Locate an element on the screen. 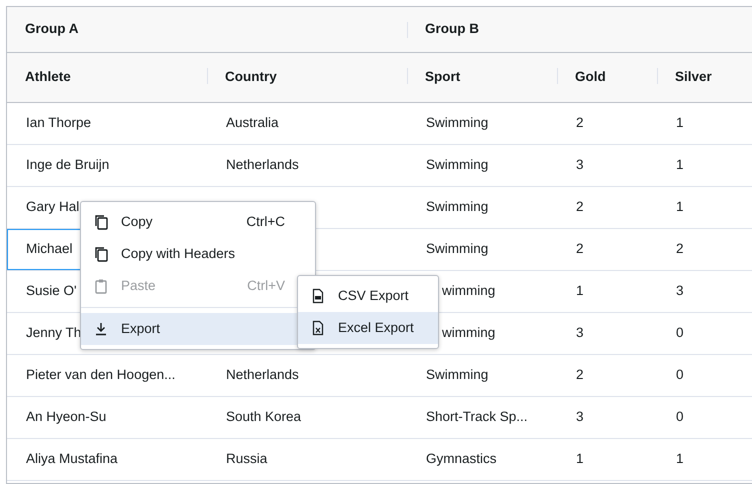 The image size is (752, 484). shortcut-text: Ctrl+V is located at coordinates (266, 285).